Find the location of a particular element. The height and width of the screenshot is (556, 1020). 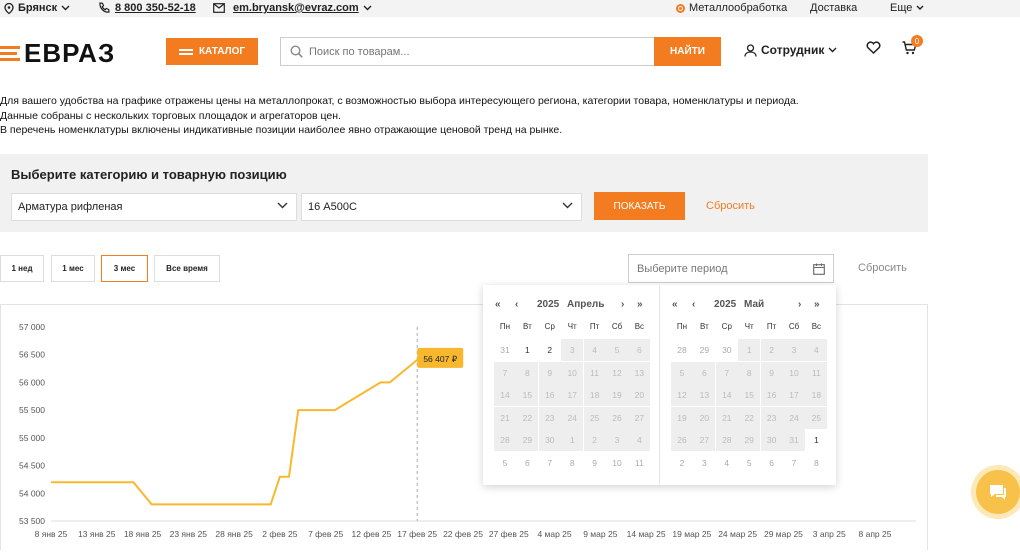

more-menu: Еще is located at coordinates (907, 8).